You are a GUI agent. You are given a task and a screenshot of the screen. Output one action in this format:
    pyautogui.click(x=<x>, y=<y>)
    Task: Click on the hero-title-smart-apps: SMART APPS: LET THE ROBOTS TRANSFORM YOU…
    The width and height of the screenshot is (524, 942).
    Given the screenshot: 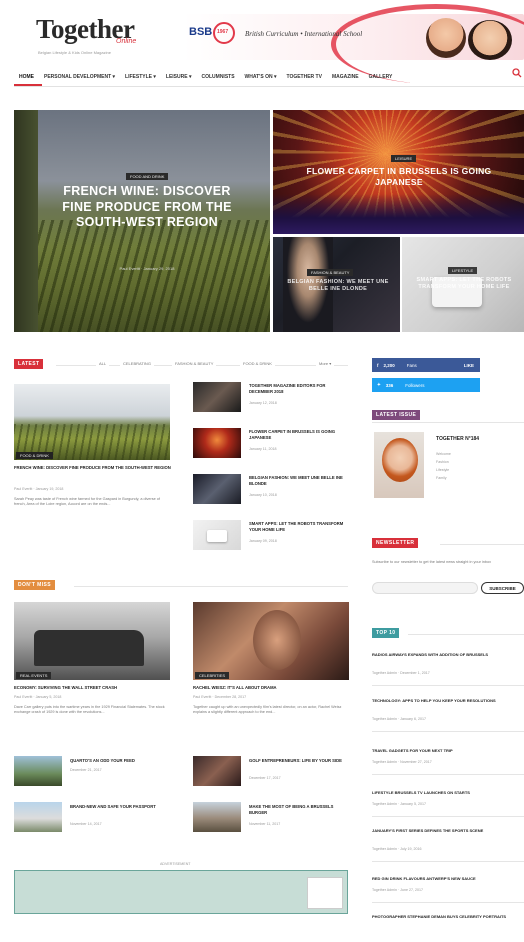 What is the action you would take?
    pyautogui.click(x=464, y=284)
    